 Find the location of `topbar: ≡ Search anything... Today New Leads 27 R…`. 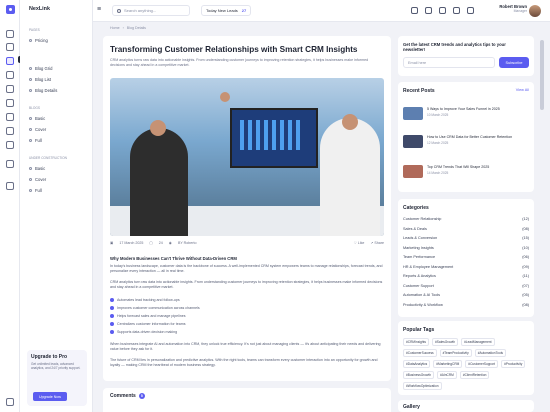

topbar: ≡ Search anything... Today New Leads 27 R… is located at coordinates (321, 11).